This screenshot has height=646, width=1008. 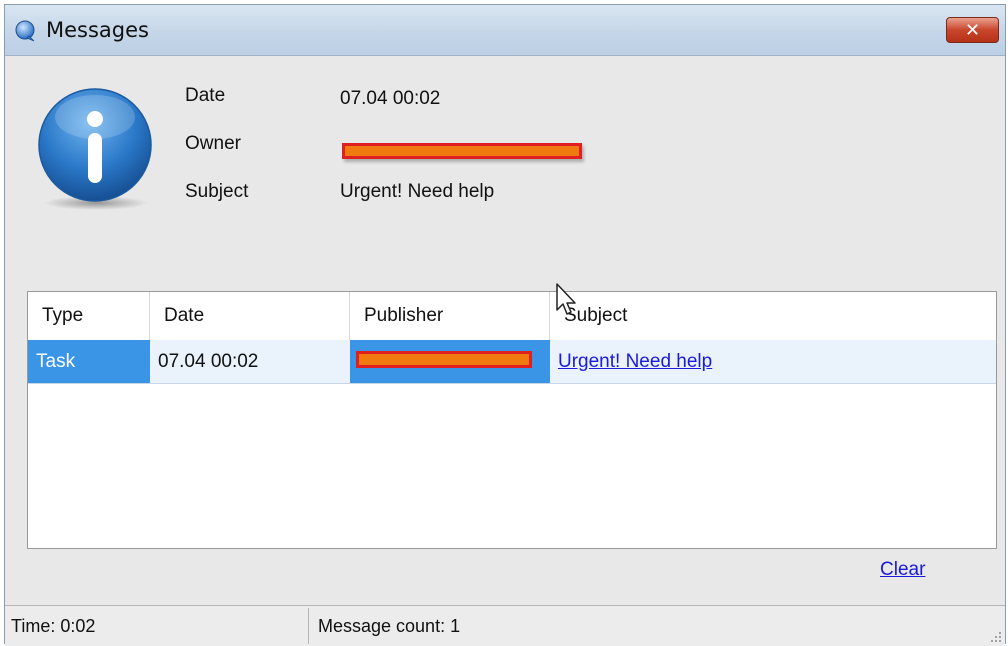 I want to click on date-label: Date, so click(x=205, y=95).